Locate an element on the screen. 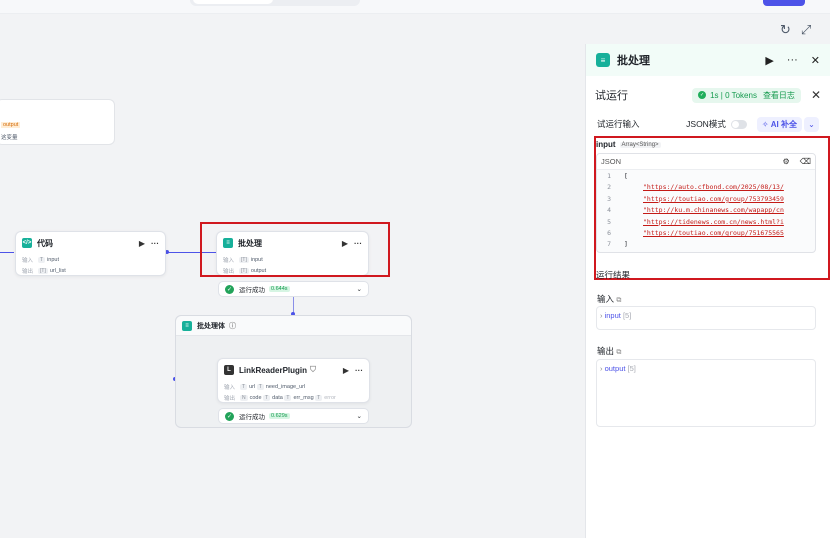  input-value: input is located at coordinates (53, 259).